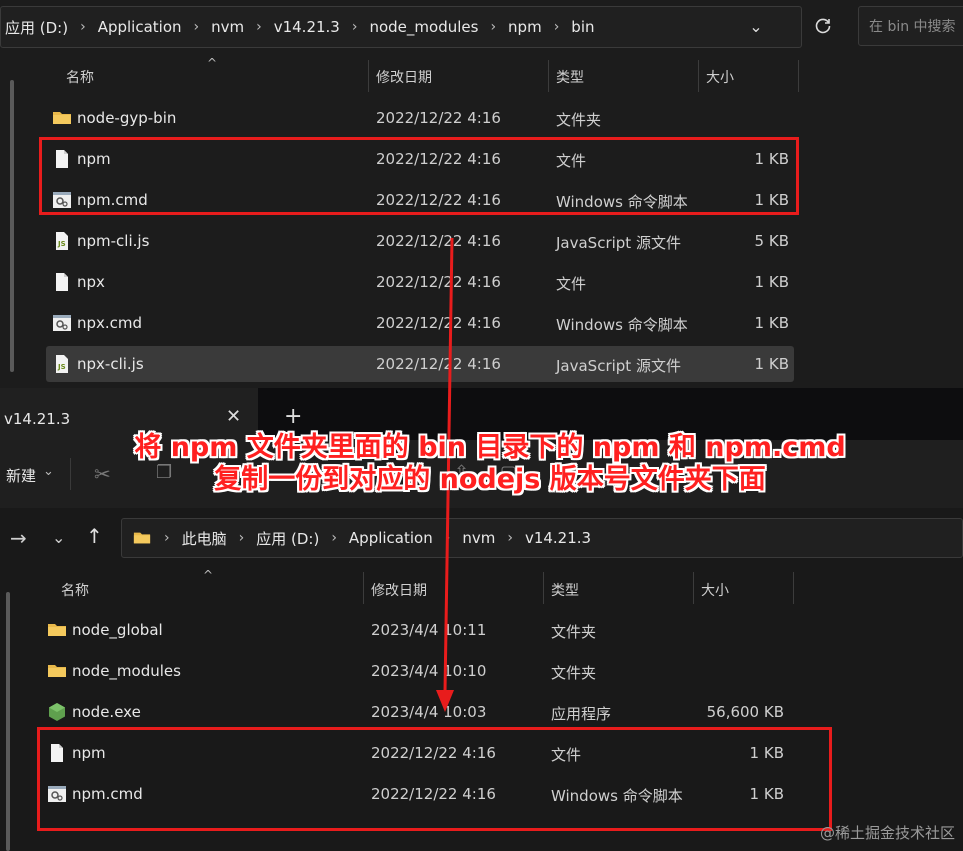 The image size is (963, 851). Describe the element at coordinates (490, 447) in the screenshot. I see `annotation-line-1: 将 npm 文件夹里面的 bin 目录下的 npm 和 npm.cmd` at that location.